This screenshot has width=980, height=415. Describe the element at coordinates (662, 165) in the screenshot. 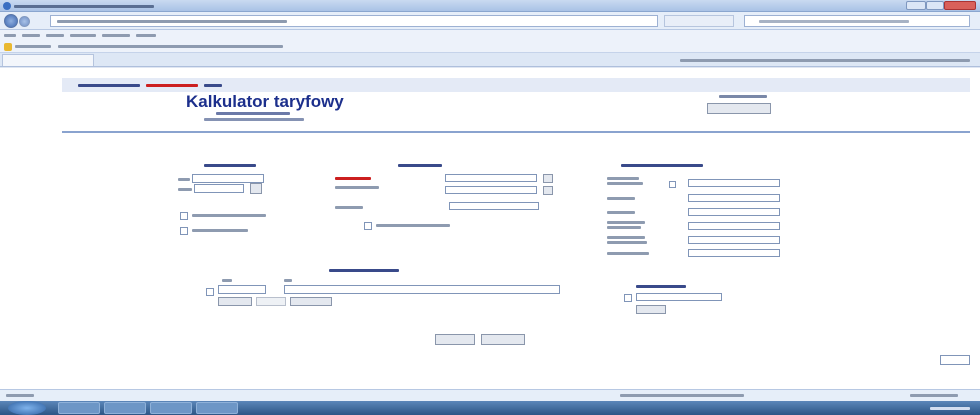

I see `section-elementy` at that location.